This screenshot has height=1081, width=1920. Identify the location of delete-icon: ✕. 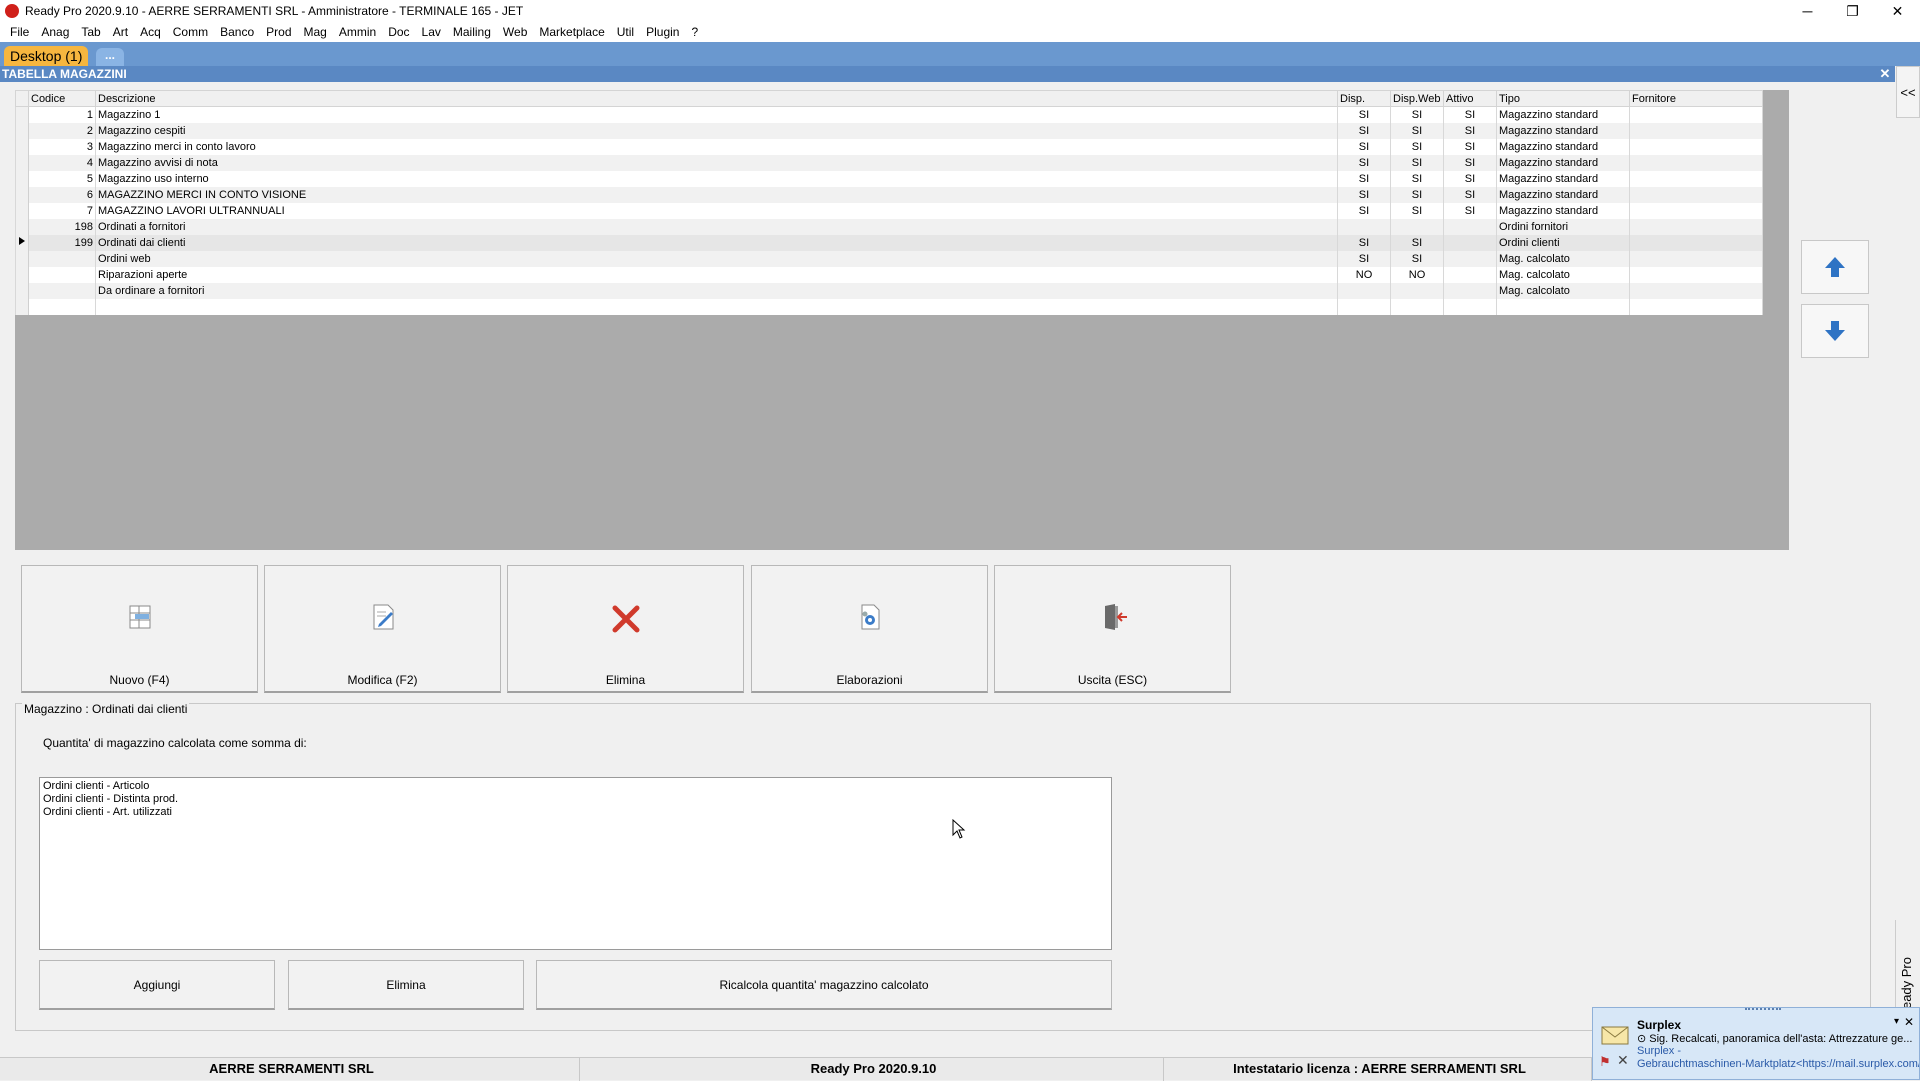
(1623, 1060).